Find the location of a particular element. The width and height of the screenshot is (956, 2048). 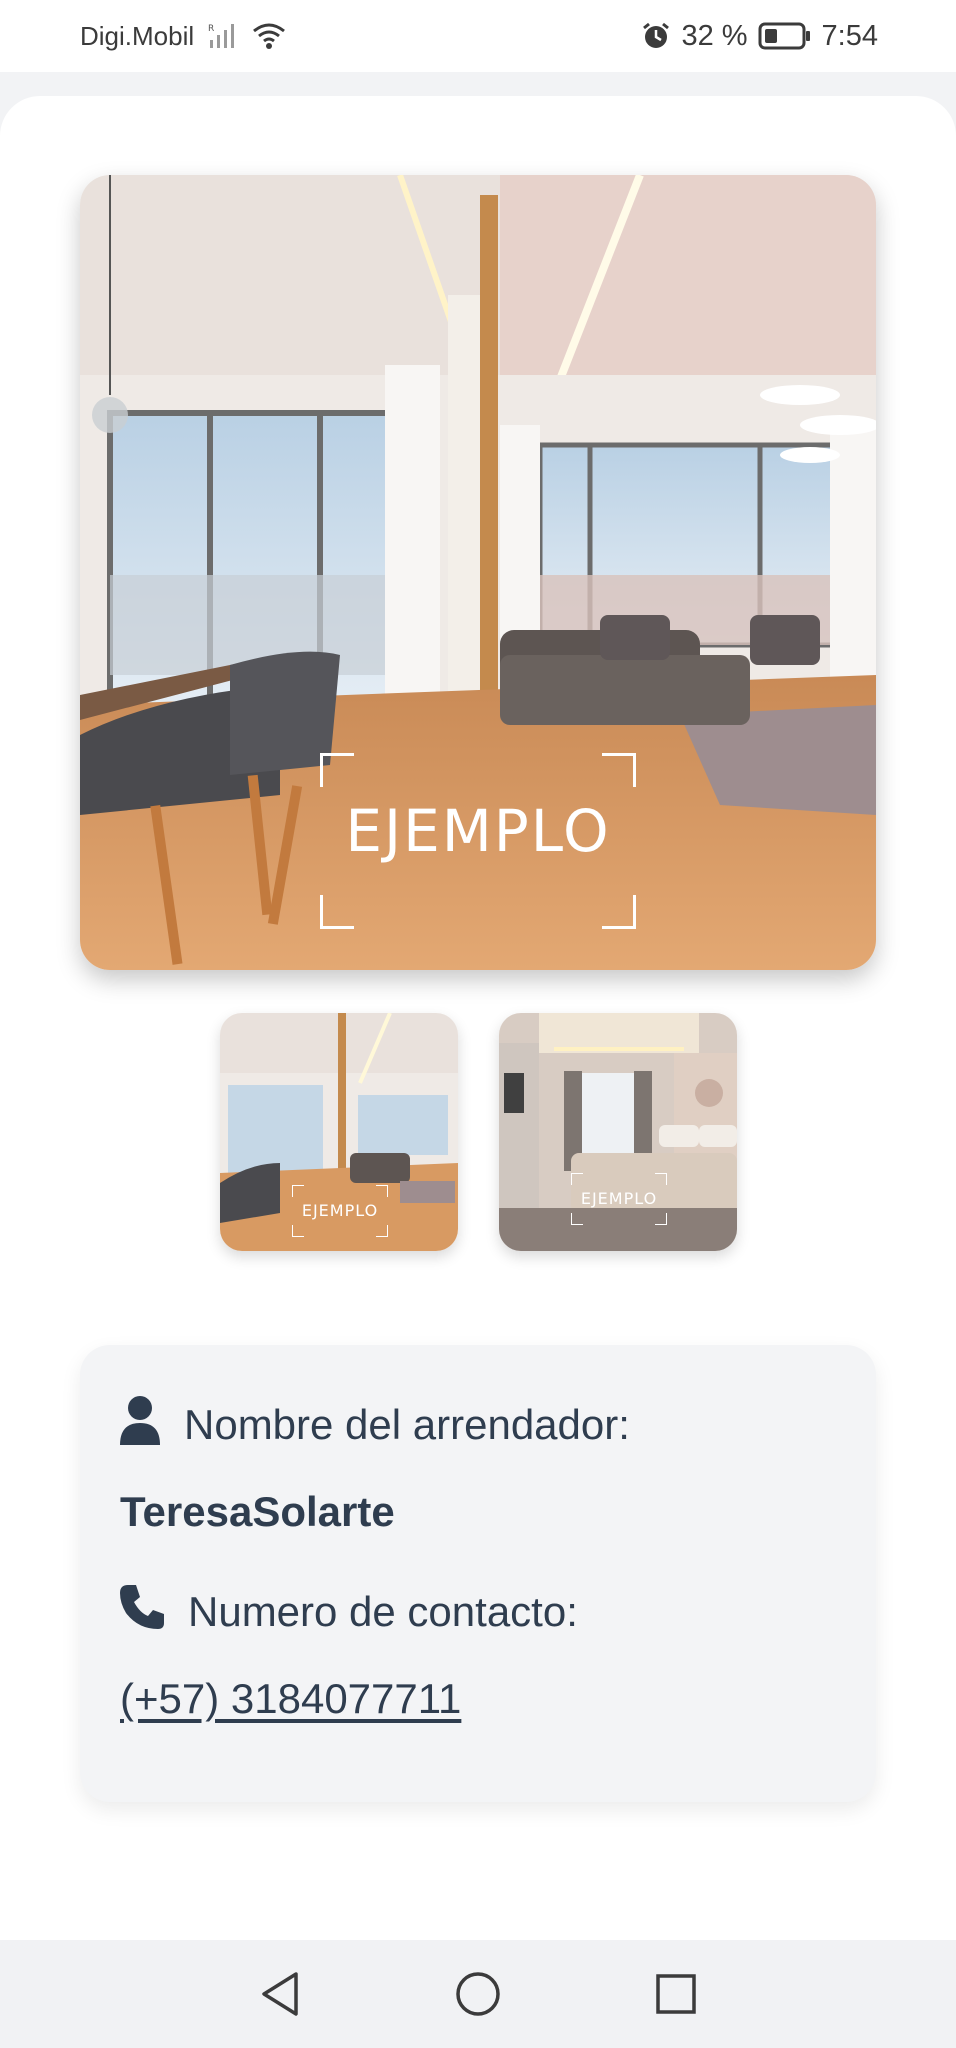

contact-label-row: Numero de contacto: is located at coordinates (348, 1612).